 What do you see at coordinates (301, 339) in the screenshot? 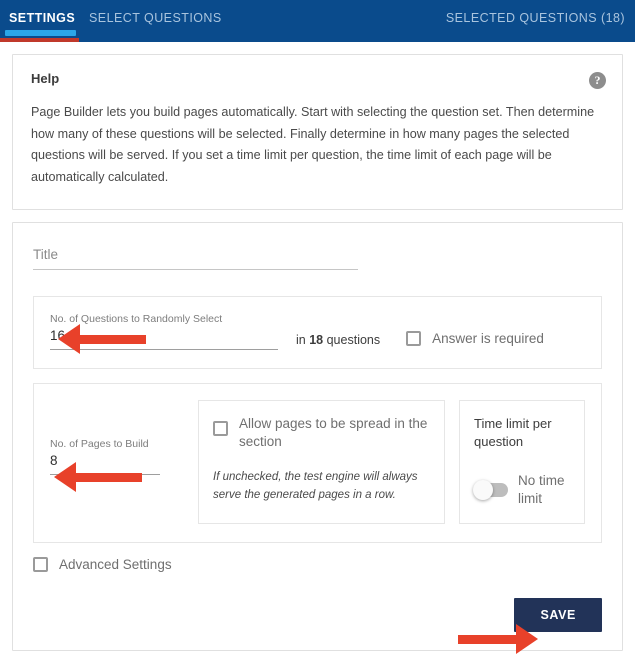
I see `in-text-prefix: in` at bounding box center [301, 339].